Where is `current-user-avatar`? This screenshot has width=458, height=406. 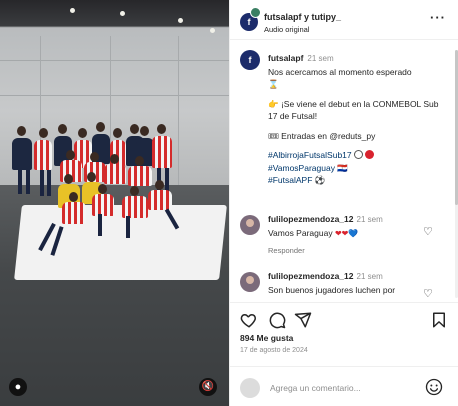 current-user-avatar is located at coordinates (250, 388).